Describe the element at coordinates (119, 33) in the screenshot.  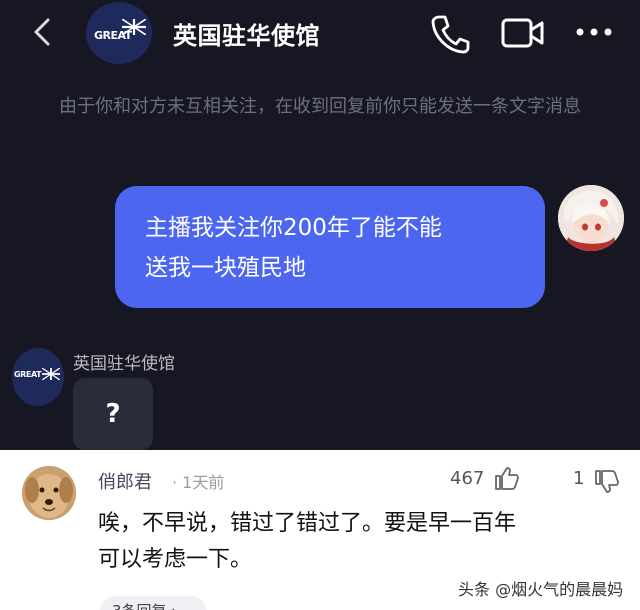
I see `embassy-logo: GREAT` at that location.